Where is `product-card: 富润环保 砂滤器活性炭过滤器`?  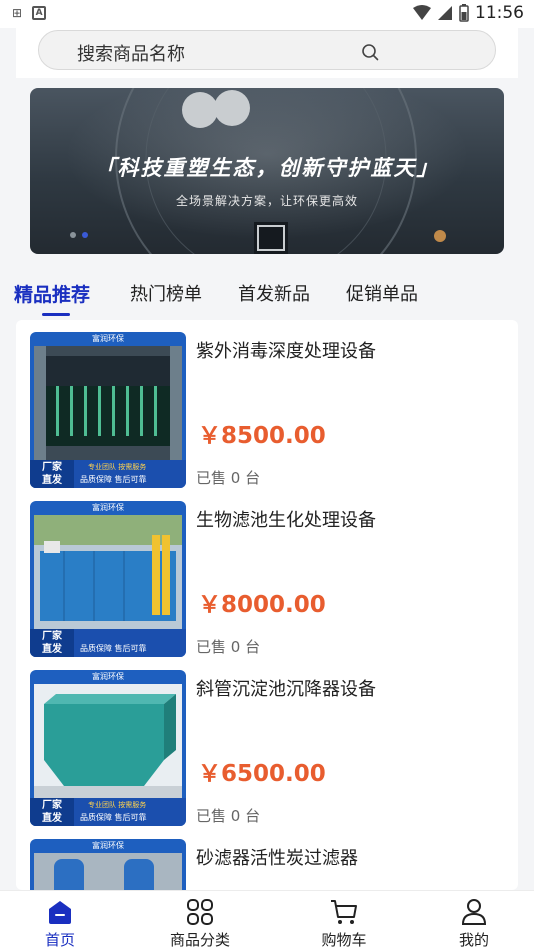
product-card: 富润环保 砂滤器活性炭过滤器 is located at coordinates (267, 858).